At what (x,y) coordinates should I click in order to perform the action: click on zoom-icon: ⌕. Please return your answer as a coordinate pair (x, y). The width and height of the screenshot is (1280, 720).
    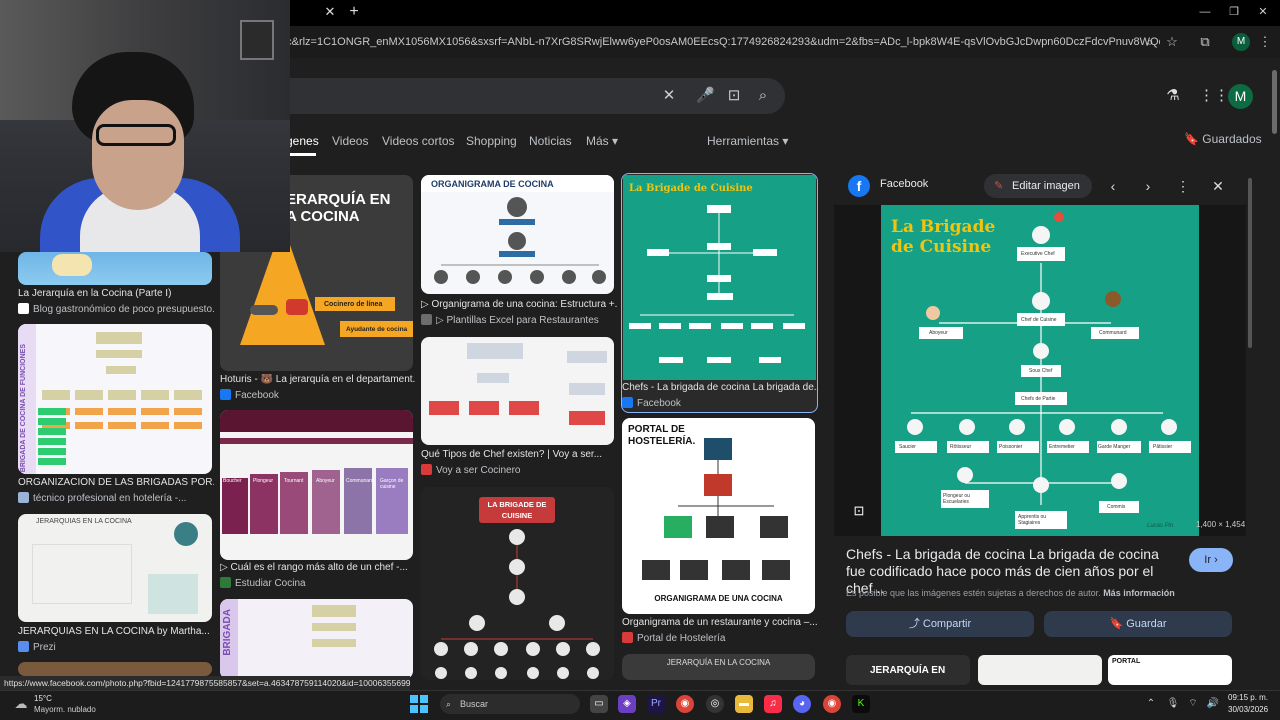
    Looking at the image, I should click on (1150, 42).